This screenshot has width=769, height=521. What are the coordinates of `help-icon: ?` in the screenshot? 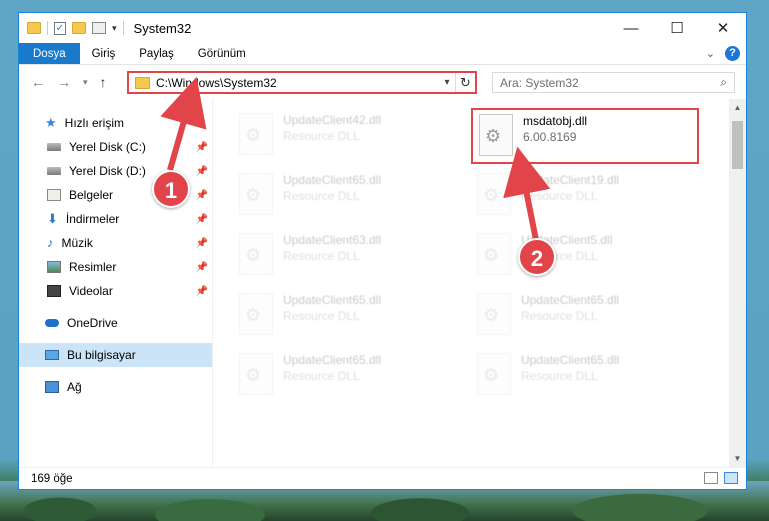 It's located at (732, 53).